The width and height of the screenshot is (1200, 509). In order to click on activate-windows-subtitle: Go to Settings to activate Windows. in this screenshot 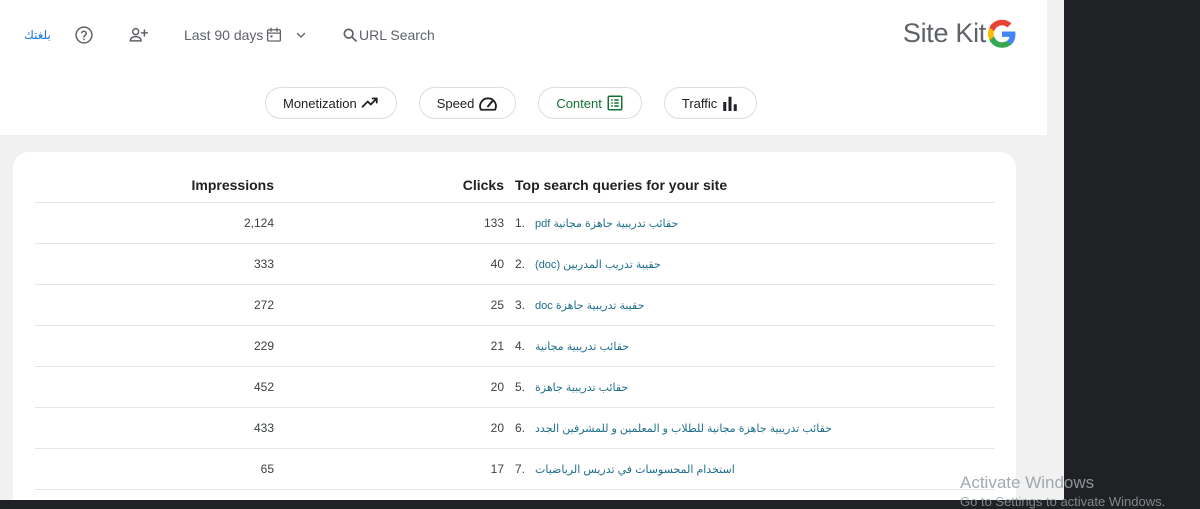, I will do `click(1063, 501)`.